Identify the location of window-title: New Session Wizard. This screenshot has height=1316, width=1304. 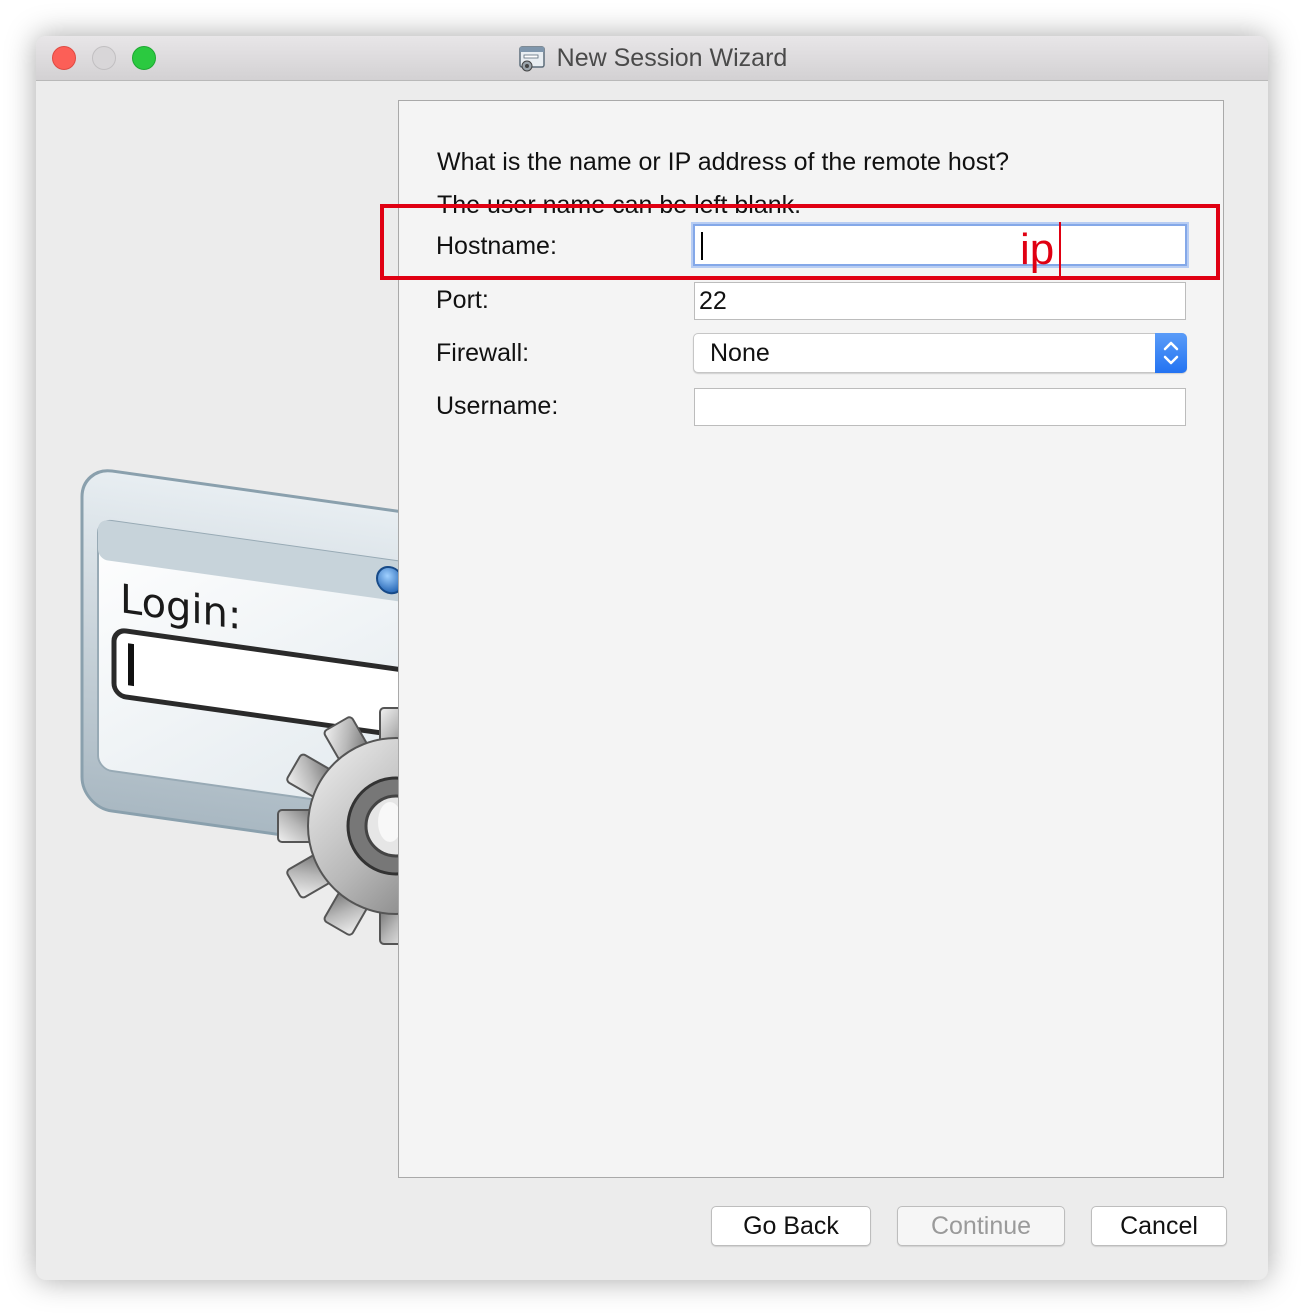
(672, 57).